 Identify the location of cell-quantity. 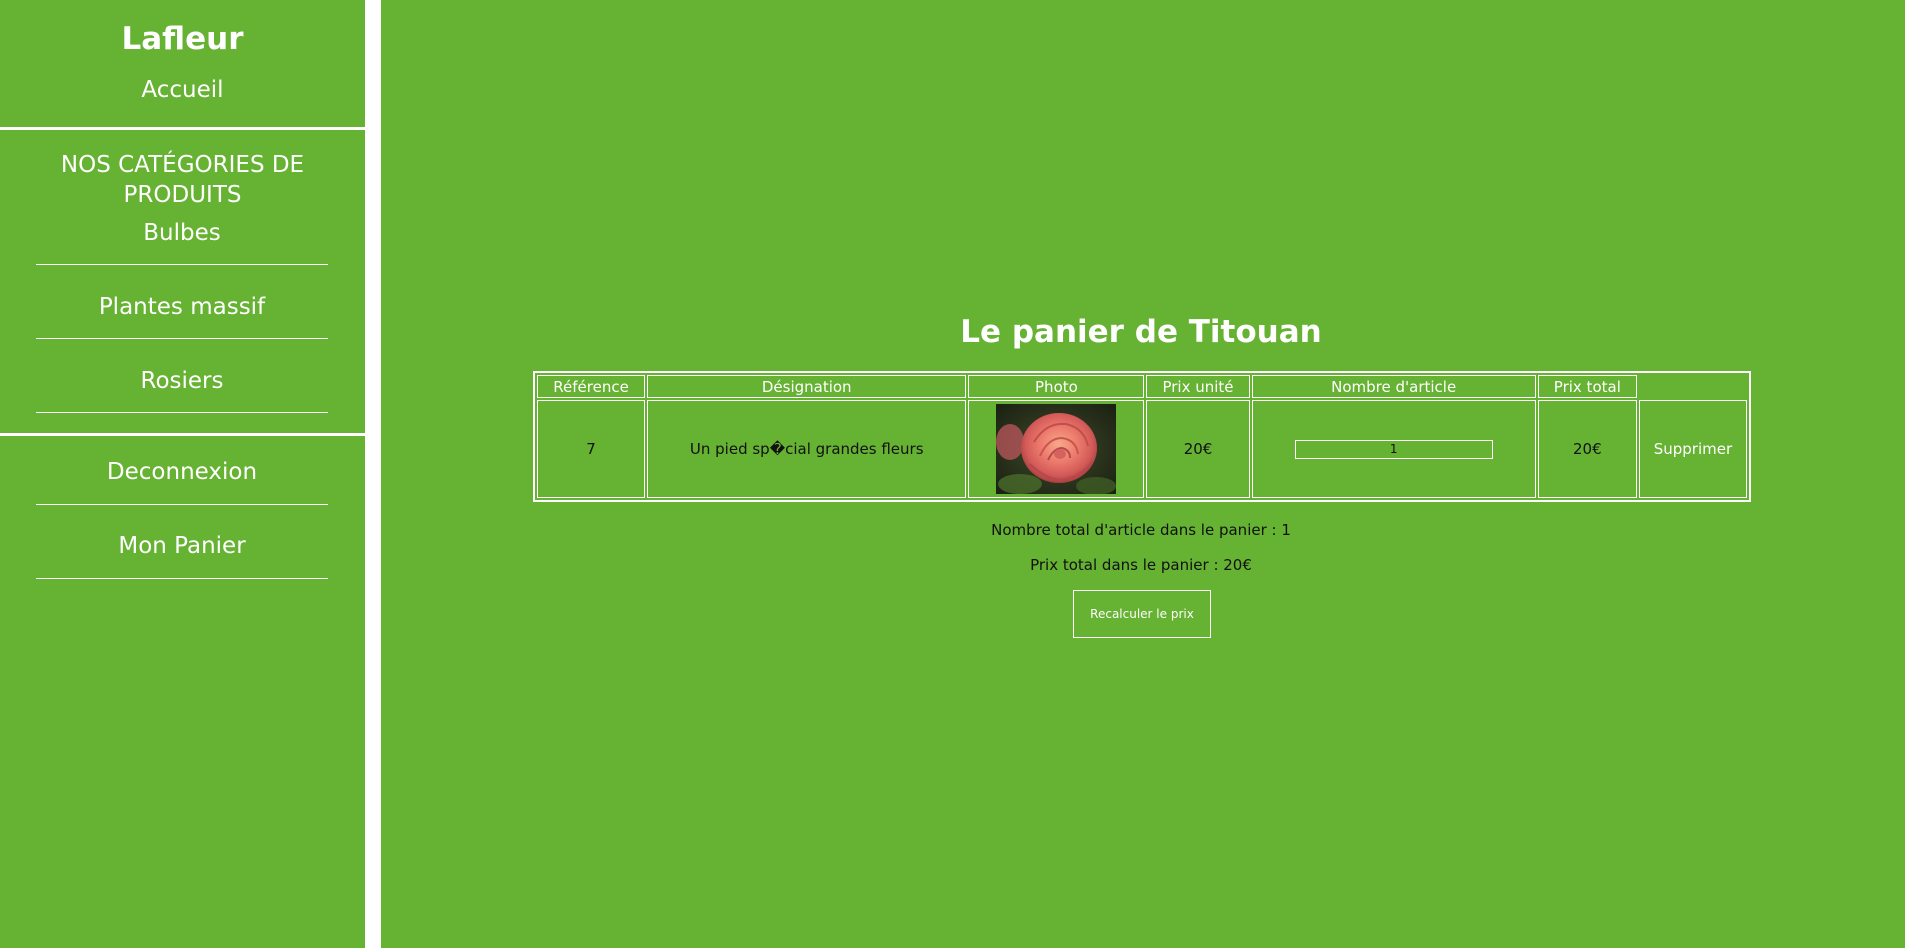
(1393, 449).